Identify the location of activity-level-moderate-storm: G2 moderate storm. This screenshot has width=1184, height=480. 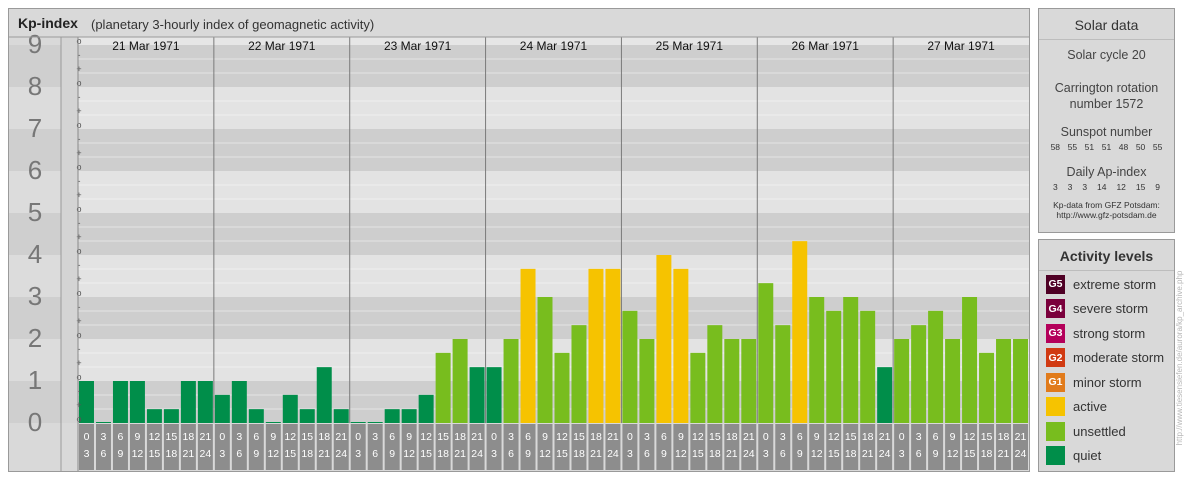
(1105, 358).